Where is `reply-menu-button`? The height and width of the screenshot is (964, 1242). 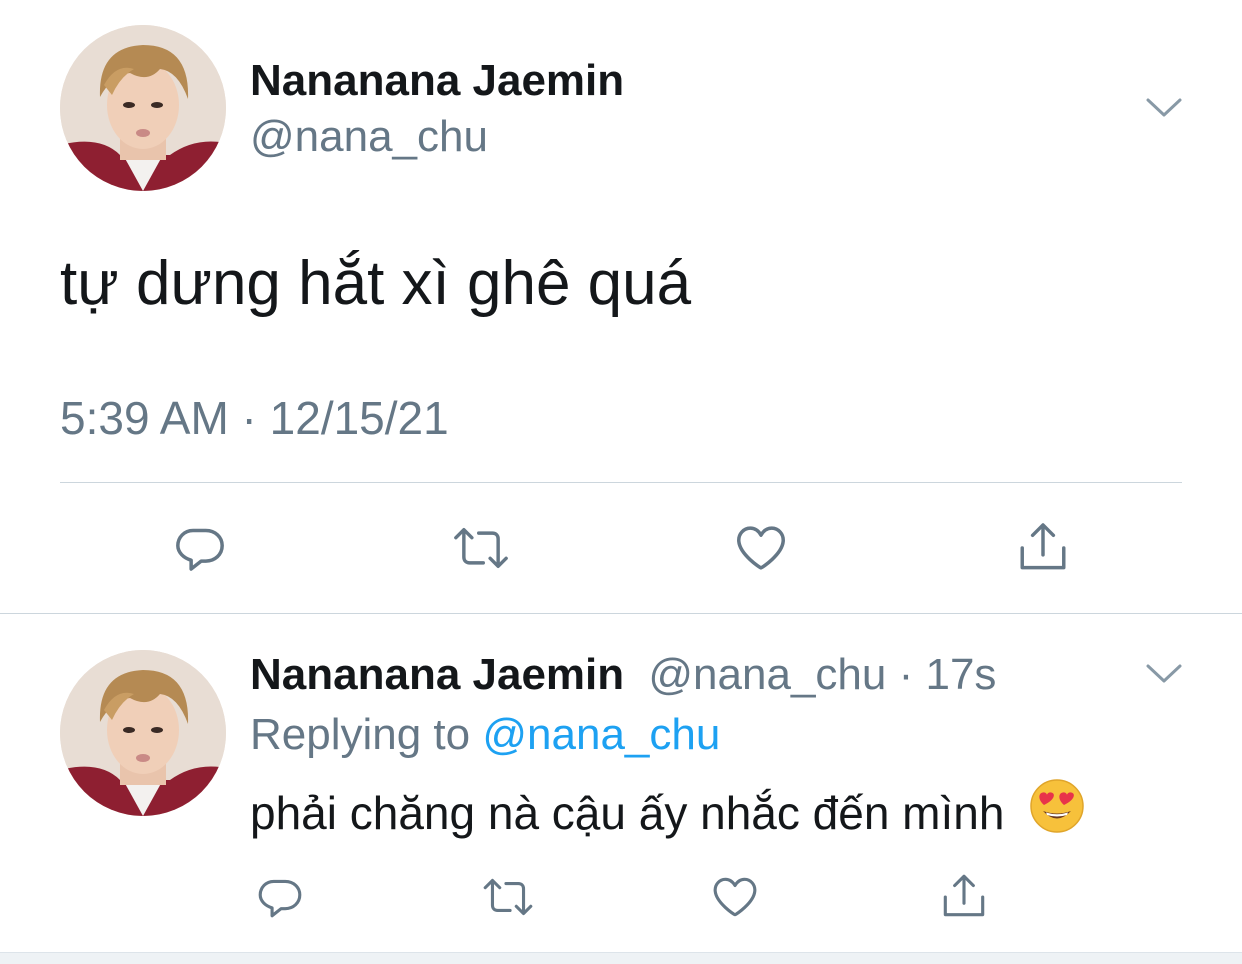 reply-menu-button is located at coordinates (1164, 676).